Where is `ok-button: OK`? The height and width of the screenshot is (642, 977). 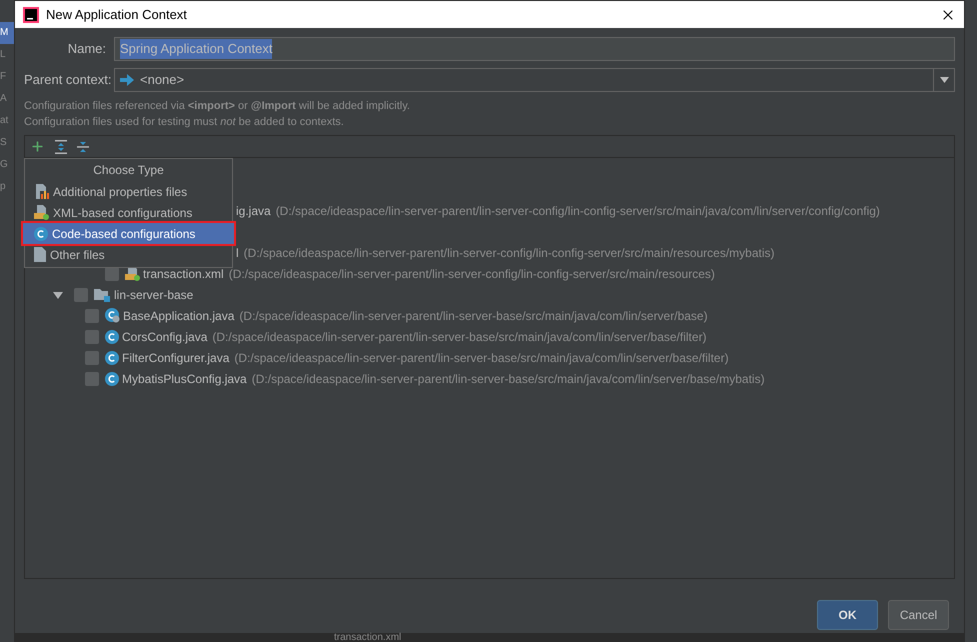 ok-button: OK is located at coordinates (847, 615).